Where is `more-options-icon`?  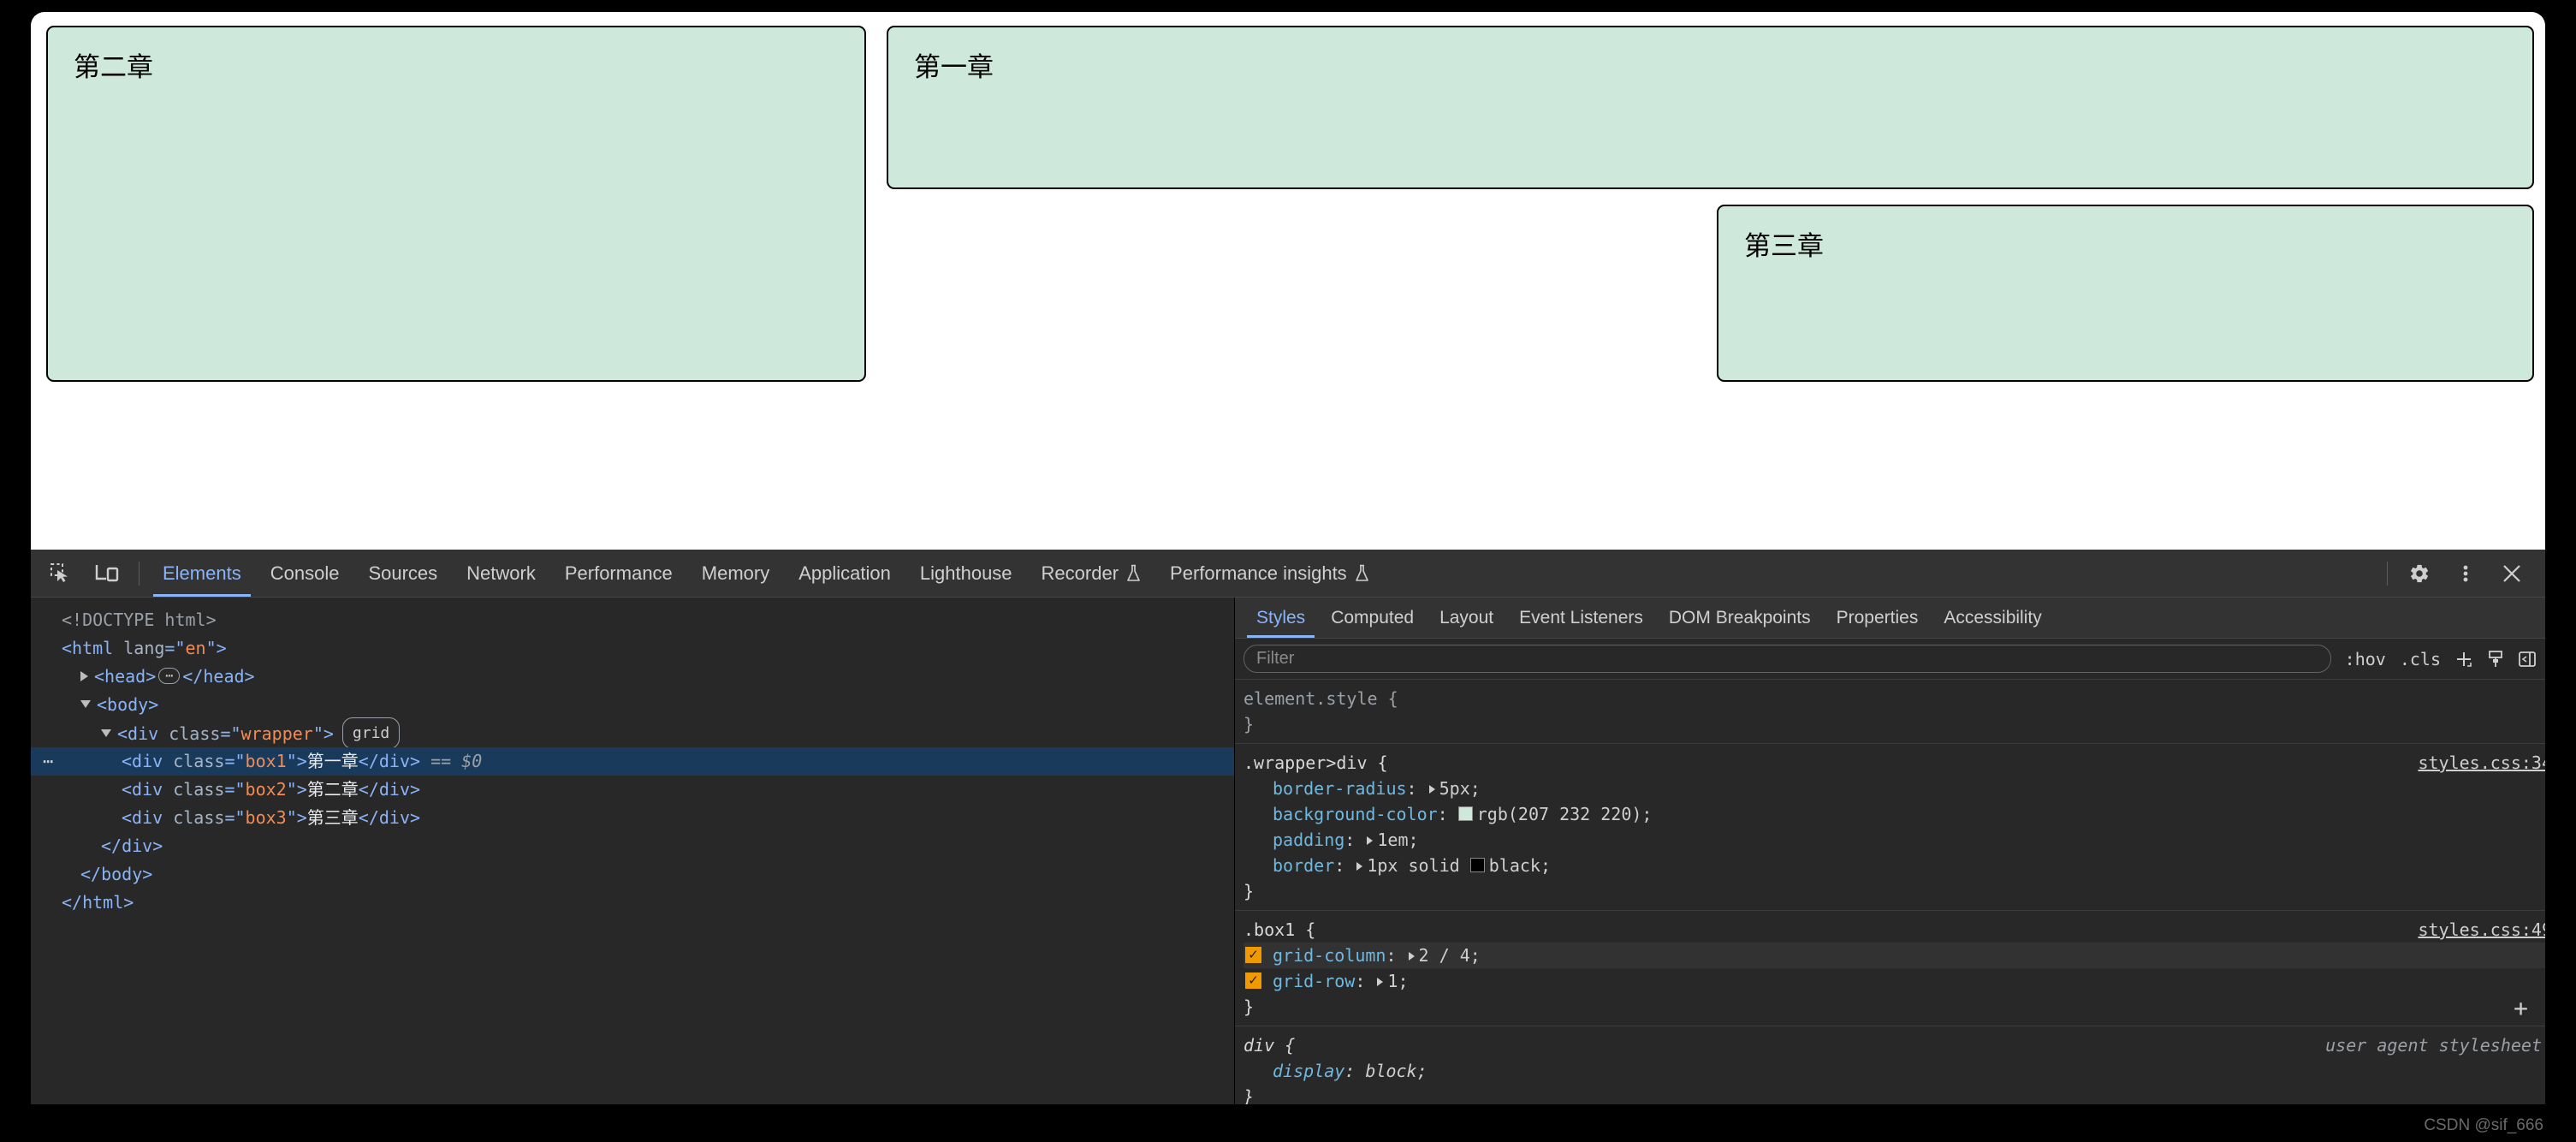
more-options-icon is located at coordinates (2465, 573).